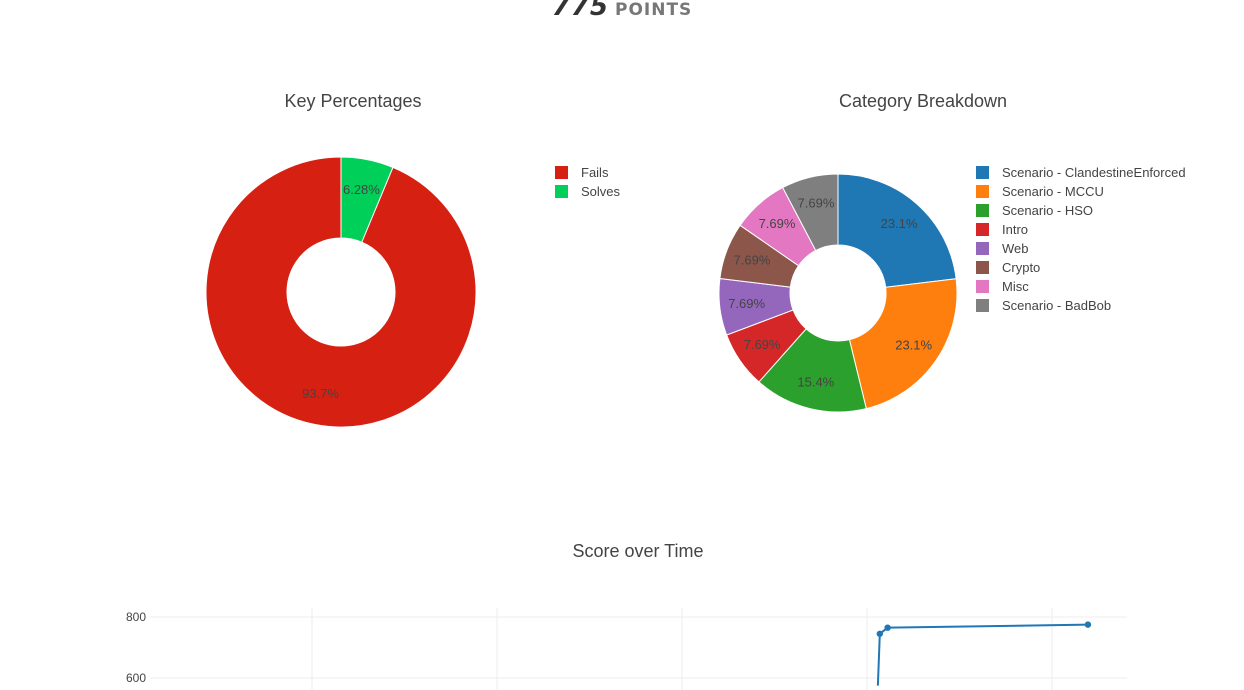 Image resolution: width=1244 pixels, height=690 pixels. What do you see at coordinates (626, 649) in the screenshot?
I see `line-chart-score-over-time: 600 800` at bounding box center [626, 649].